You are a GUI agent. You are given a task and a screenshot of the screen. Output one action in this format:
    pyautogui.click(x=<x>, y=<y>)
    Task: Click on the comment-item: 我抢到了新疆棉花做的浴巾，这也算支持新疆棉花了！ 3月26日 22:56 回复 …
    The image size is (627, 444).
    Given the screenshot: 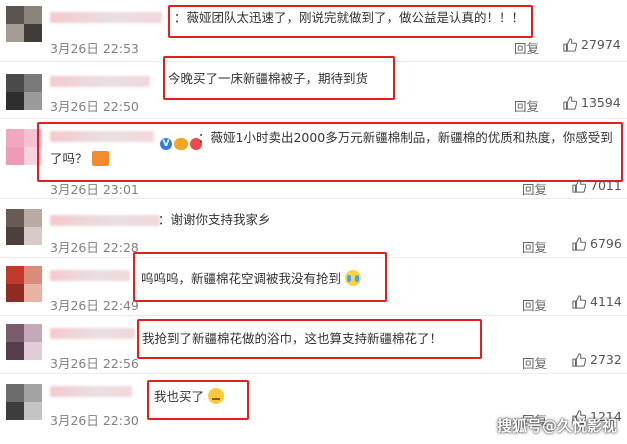 What is the action you would take?
    pyautogui.click(x=313, y=344)
    